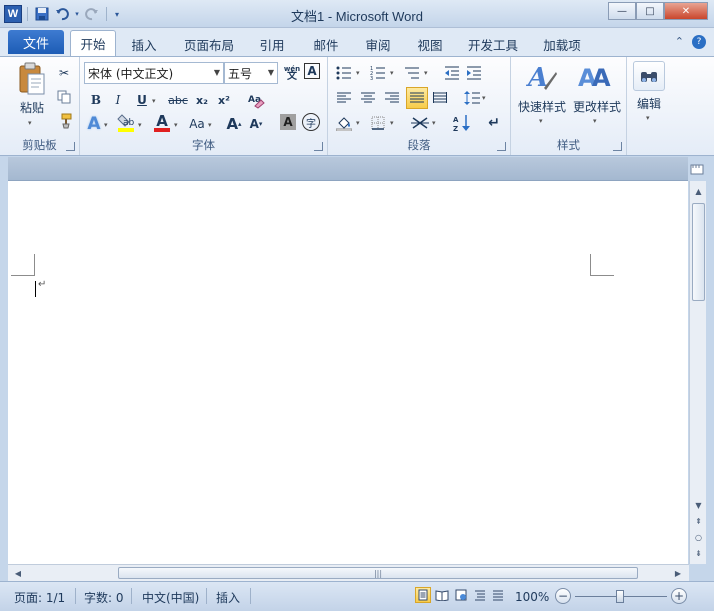 This screenshot has width=714, height=611. I want to click on tab-review: 审阅, so click(378, 44).